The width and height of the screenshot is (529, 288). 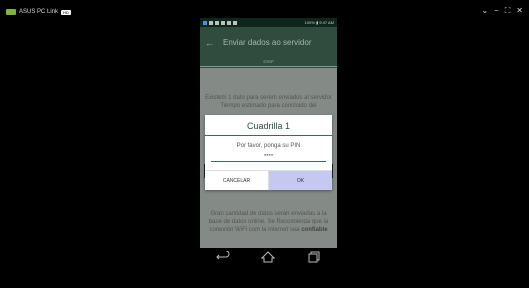 I want to click on dialog-divider, so click(x=268, y=135).